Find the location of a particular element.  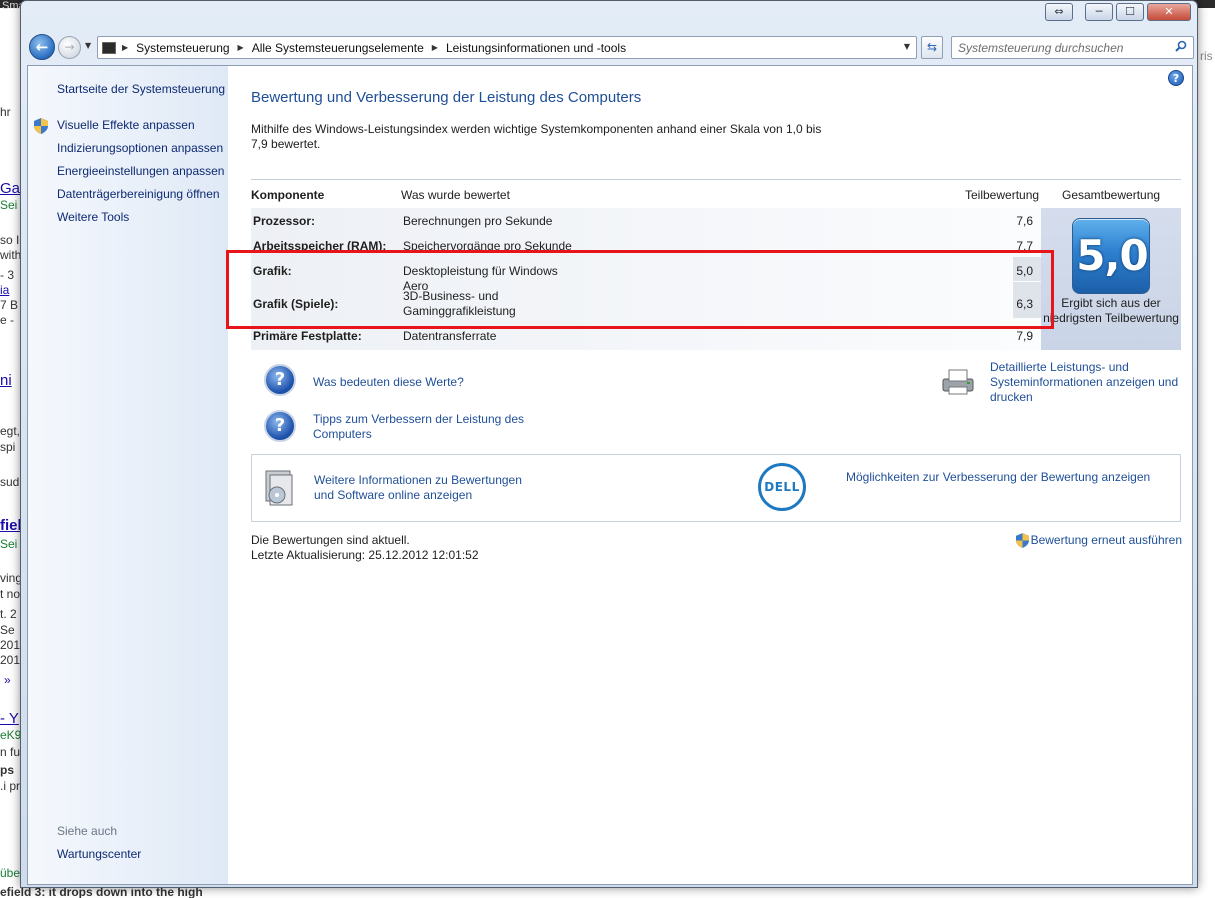

background-fragment: with is located at coordinates (11, 255).